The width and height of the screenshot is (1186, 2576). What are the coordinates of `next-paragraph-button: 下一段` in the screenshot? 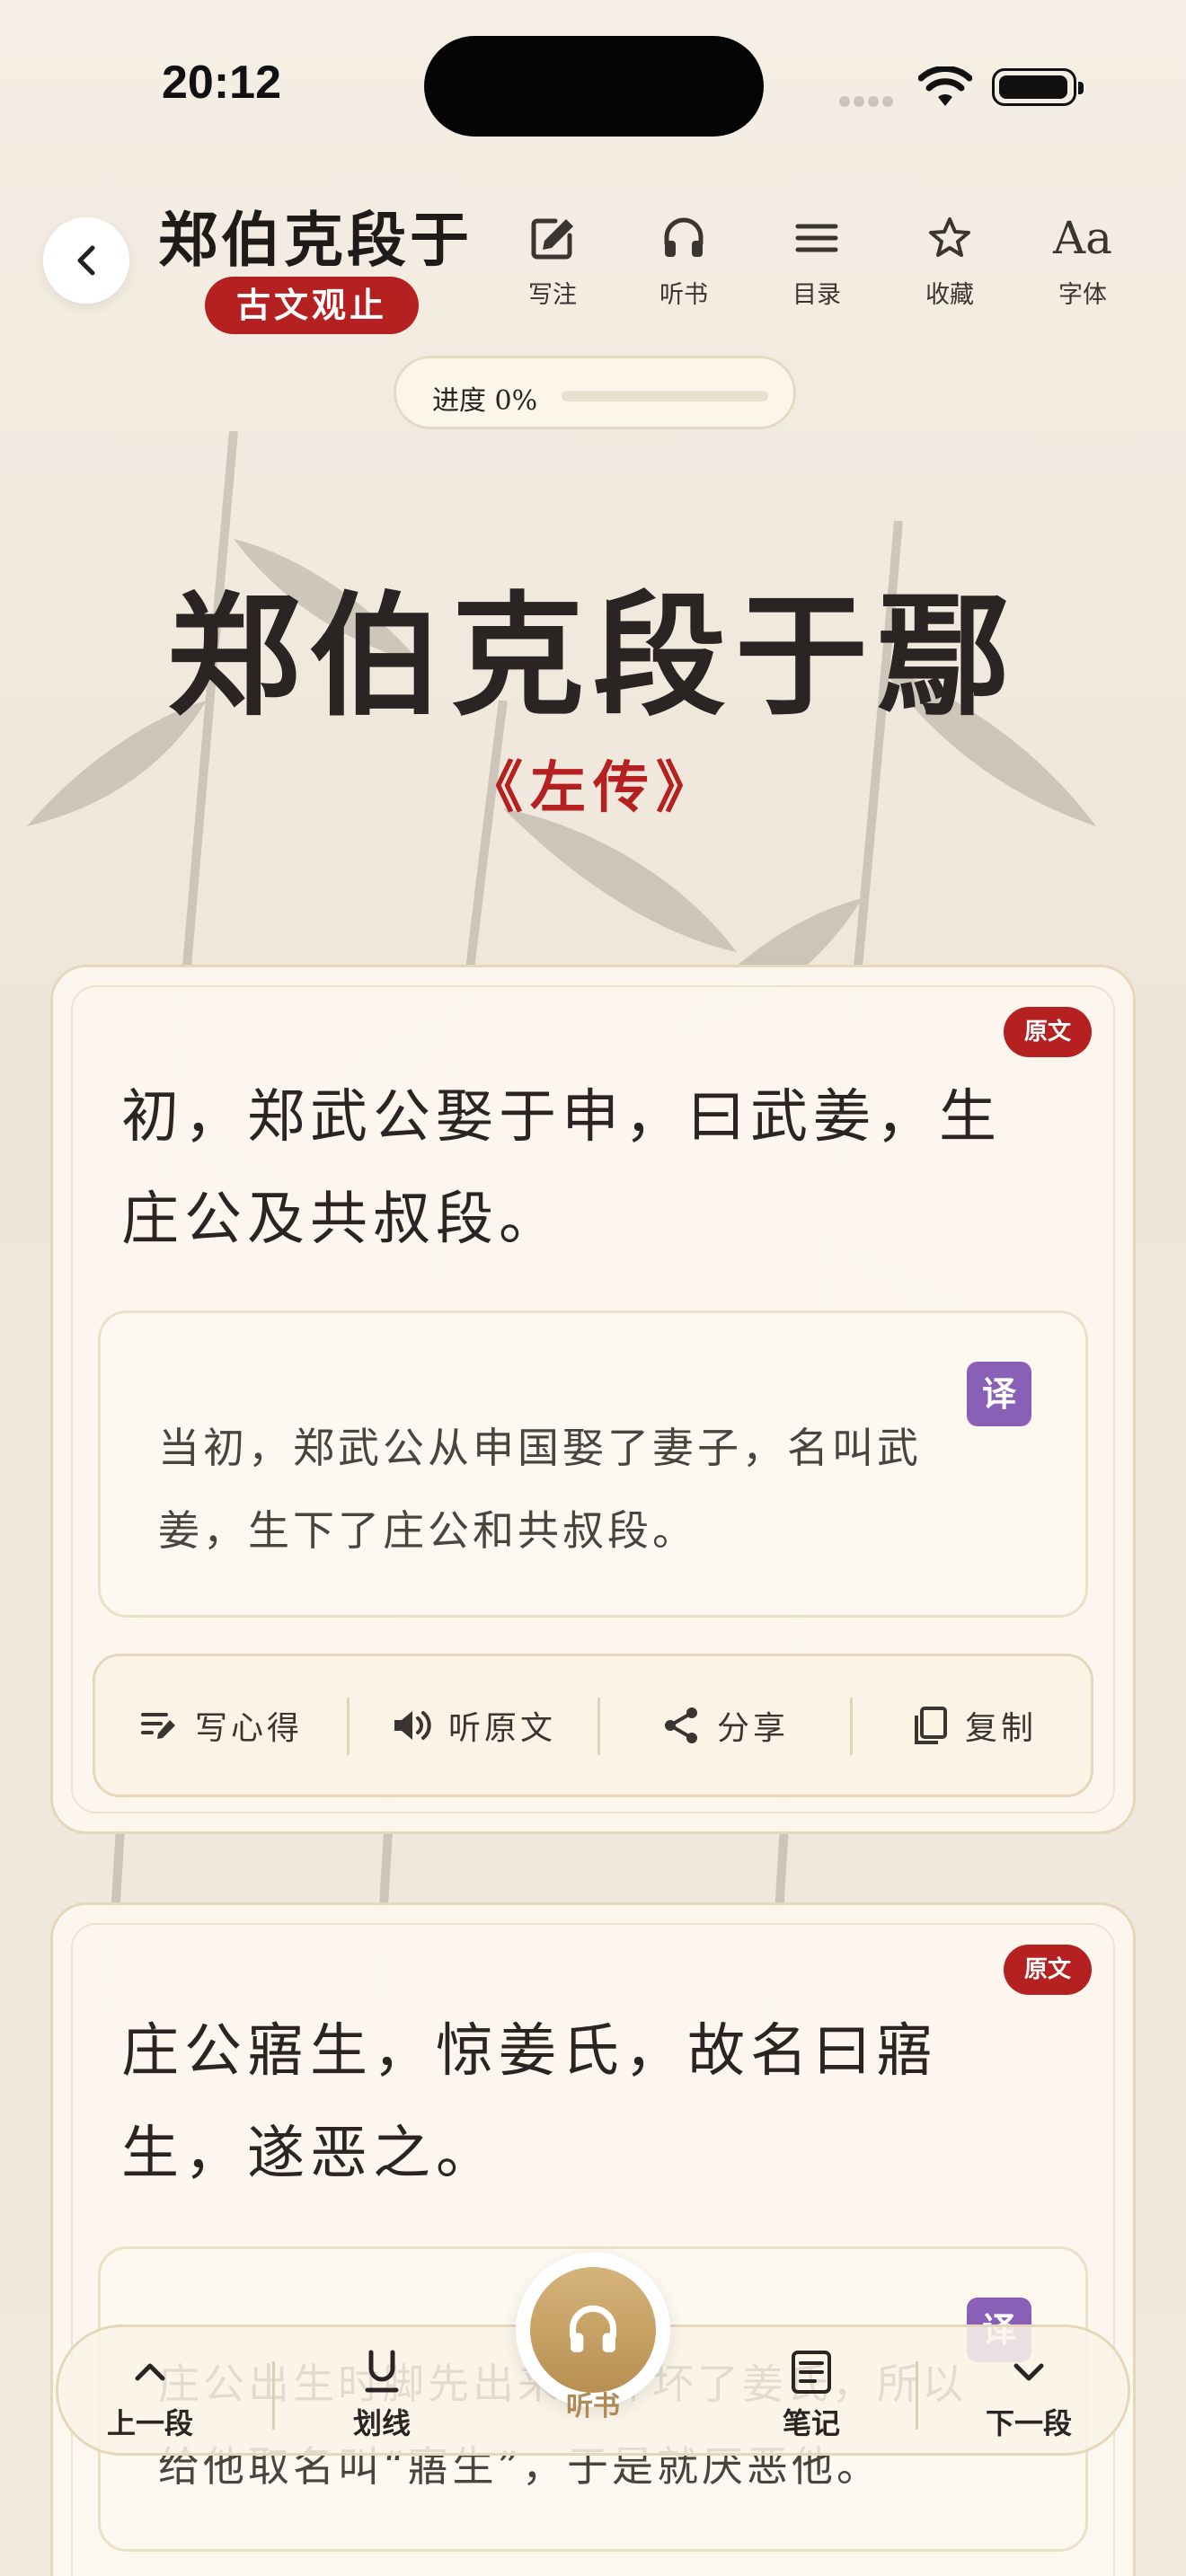 It's located at (1029, 2393).